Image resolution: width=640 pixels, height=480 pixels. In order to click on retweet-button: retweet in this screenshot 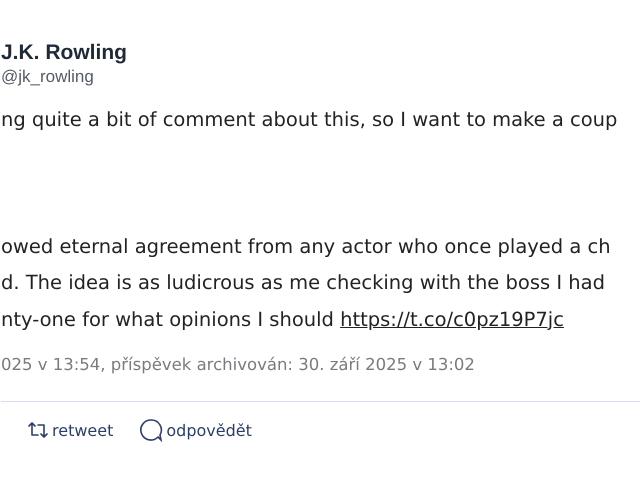, I will do `click(70, 430)`.